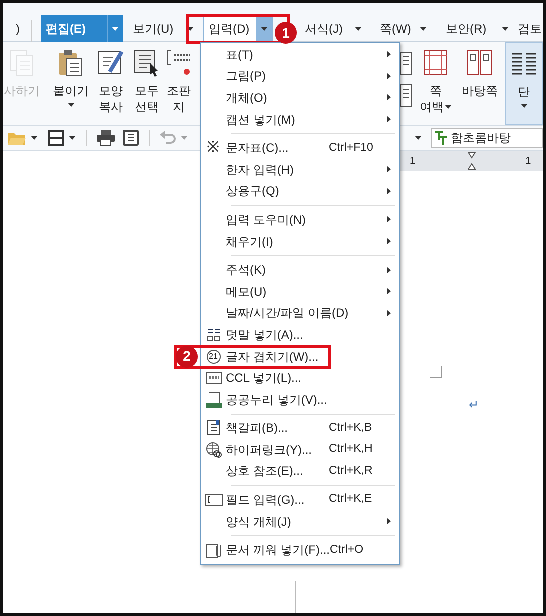 This screenshot has width=546, height=616. What do you see at coordinates (300, 521) in the screenshot?
I see `menu-item: 양식 개체(J)` at bounding box center [300, 521].